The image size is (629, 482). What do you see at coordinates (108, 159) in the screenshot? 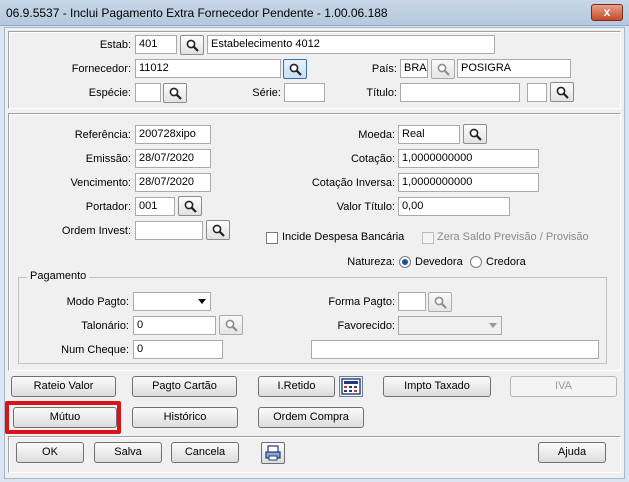
I see `emissao-label: Emissão:` at bounding box center [108, 159].